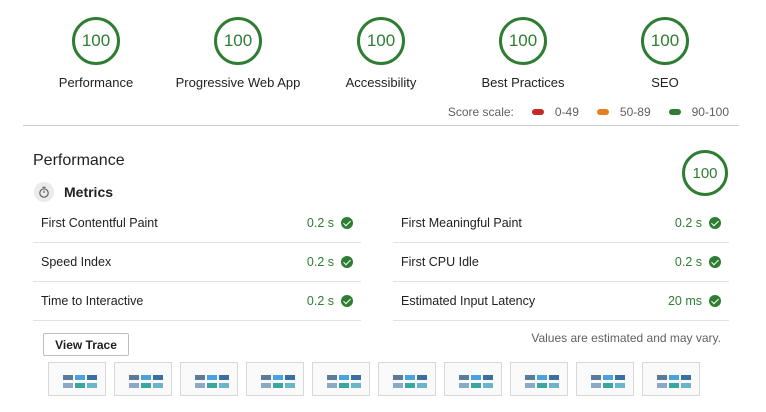 Image resolution: width=766 pixels, height=412 pixels. Describe the element at coordinates (561, 262) in the screenshot. I see `metric-row: First CPU Idle 0.2 s` at that location.